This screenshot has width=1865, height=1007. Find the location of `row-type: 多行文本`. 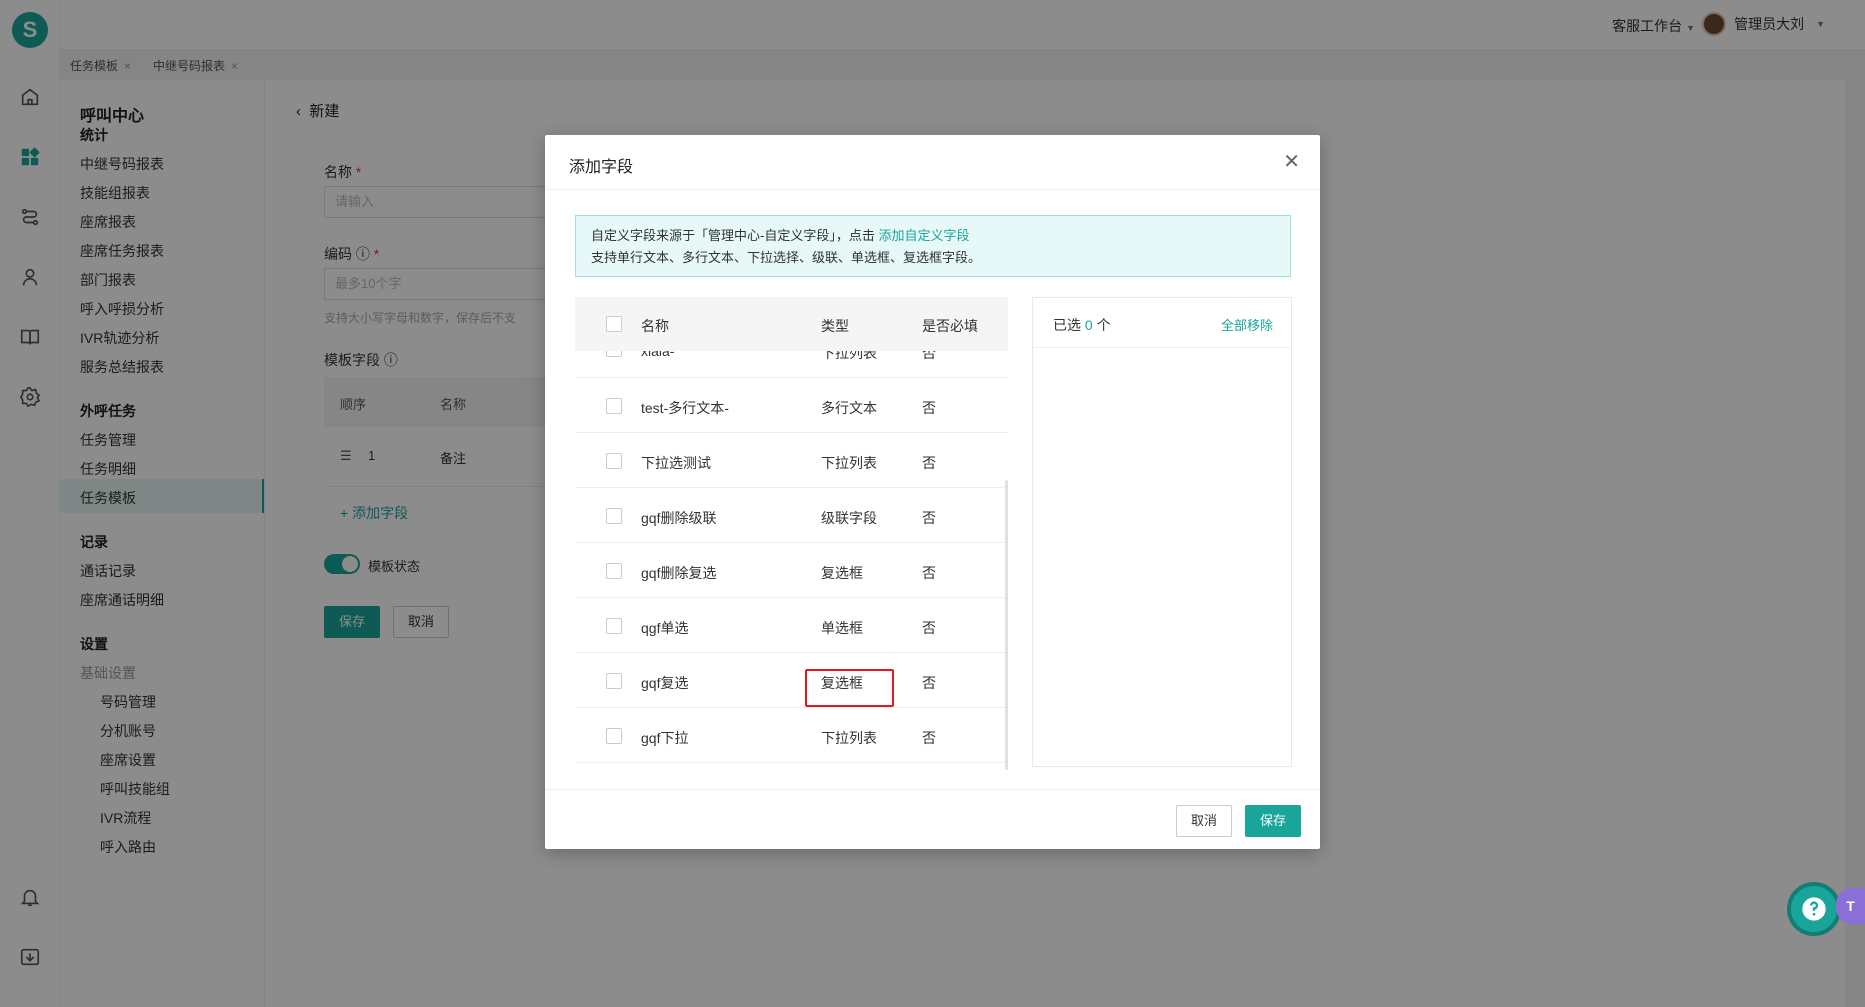

row-type: 多行文本 is located at coordinates (849, 408).